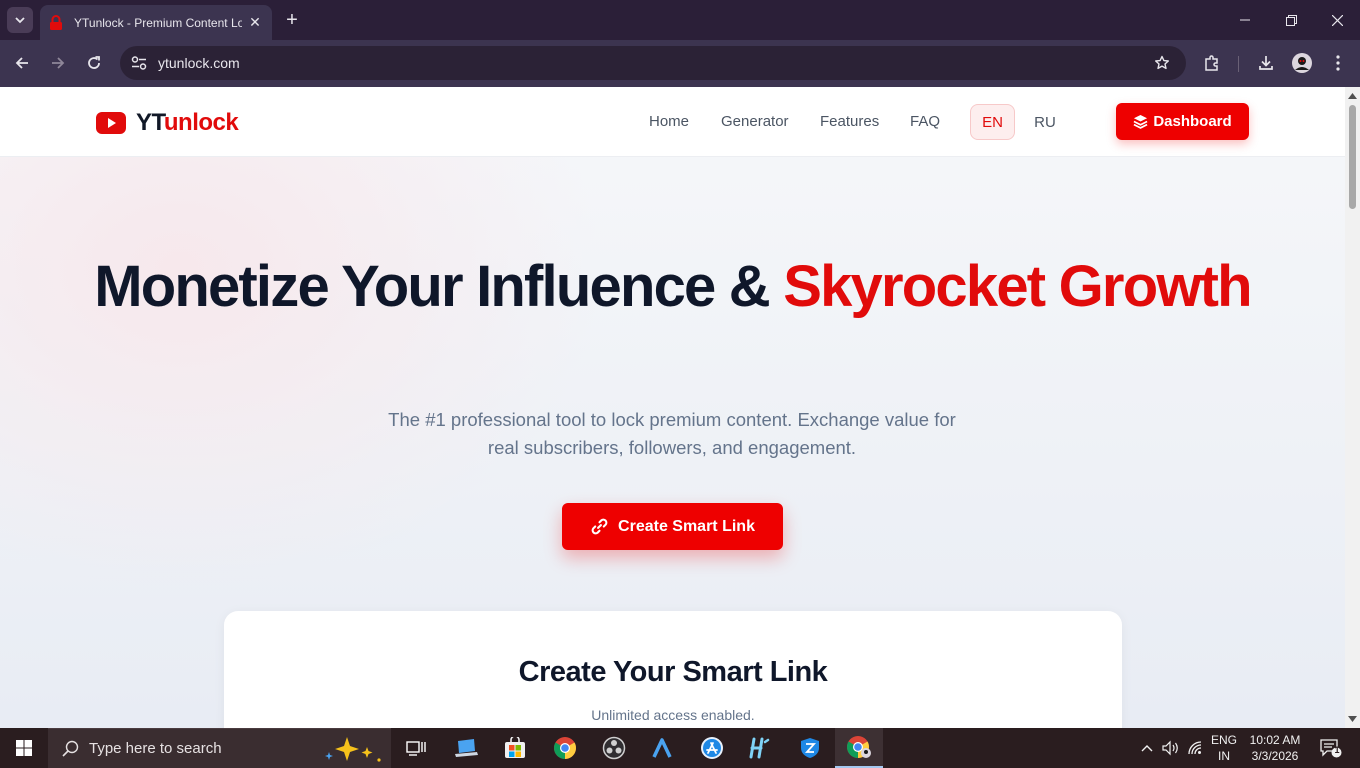 The width and height of the screenshot is (1360, 768). Describe the element at coordinates (1352, 157) in the screenshot. I see `scroll-thumb` at that location.